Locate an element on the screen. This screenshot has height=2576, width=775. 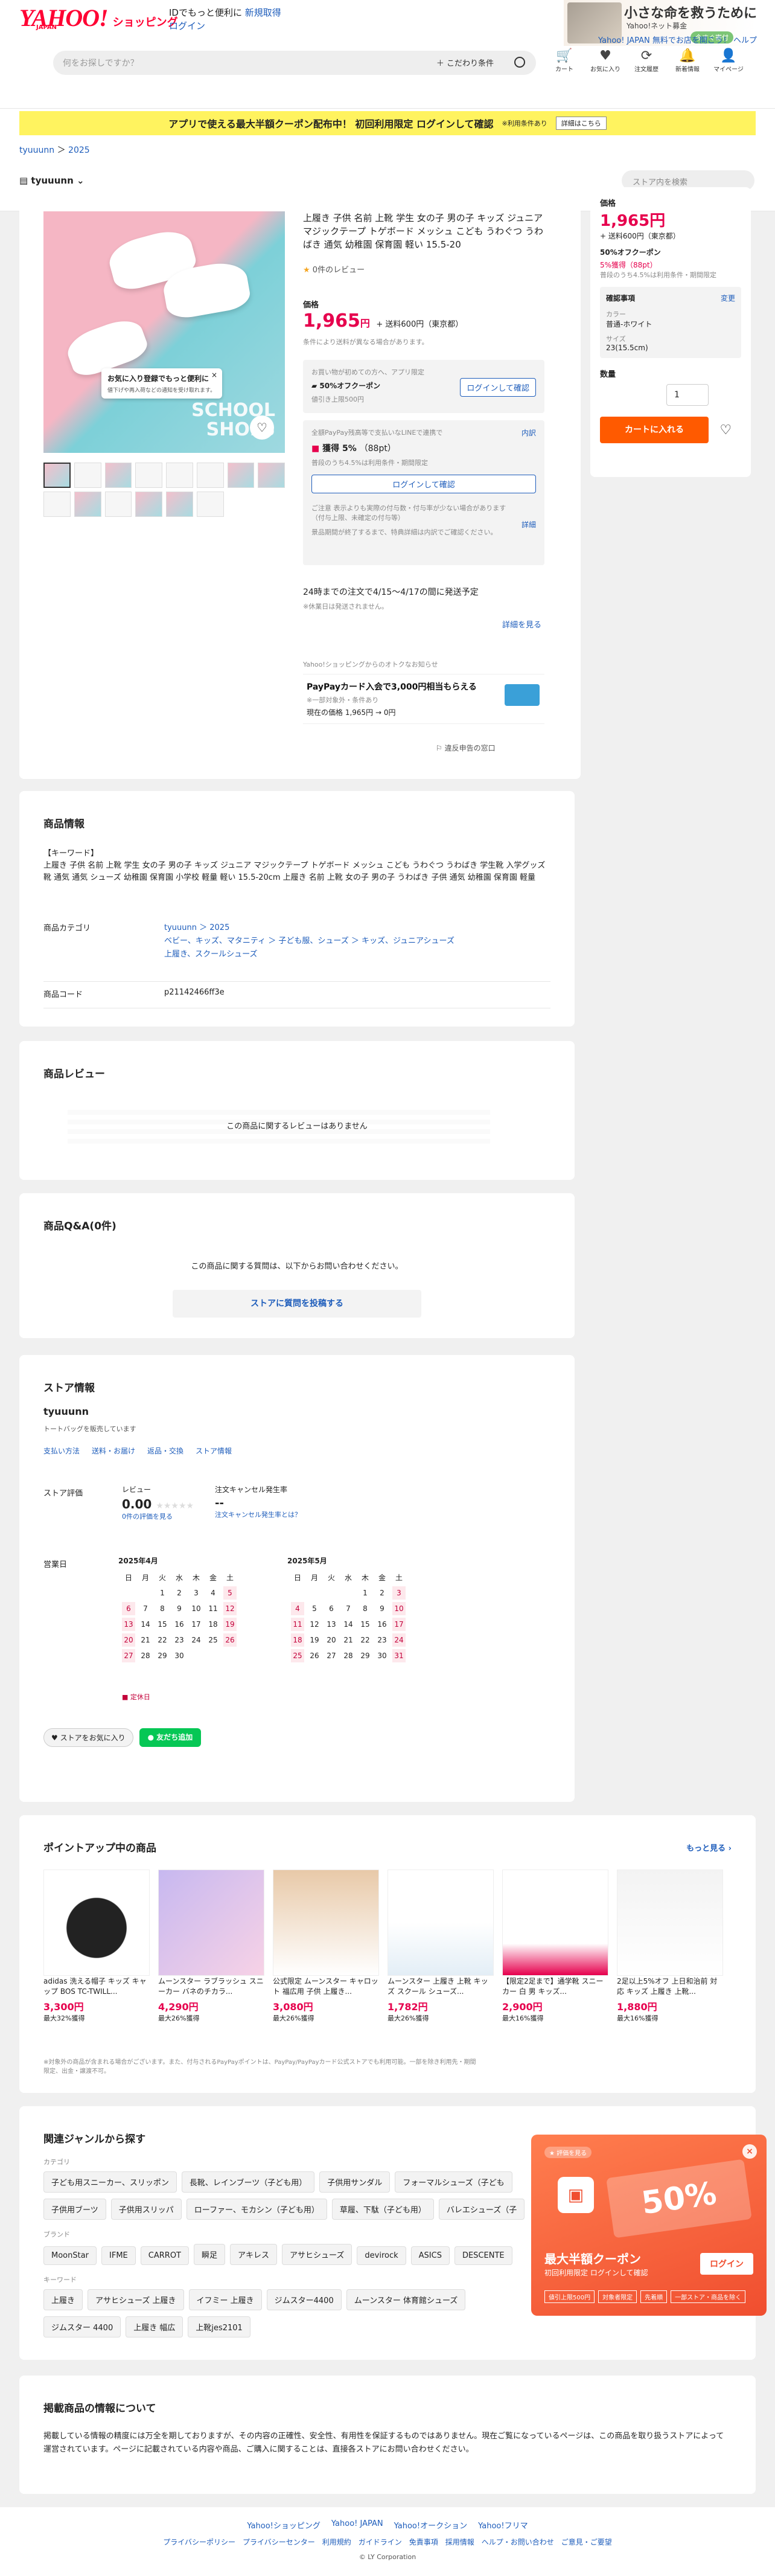
footer-link: 採用情報 is located at coordinates (459, 2542).